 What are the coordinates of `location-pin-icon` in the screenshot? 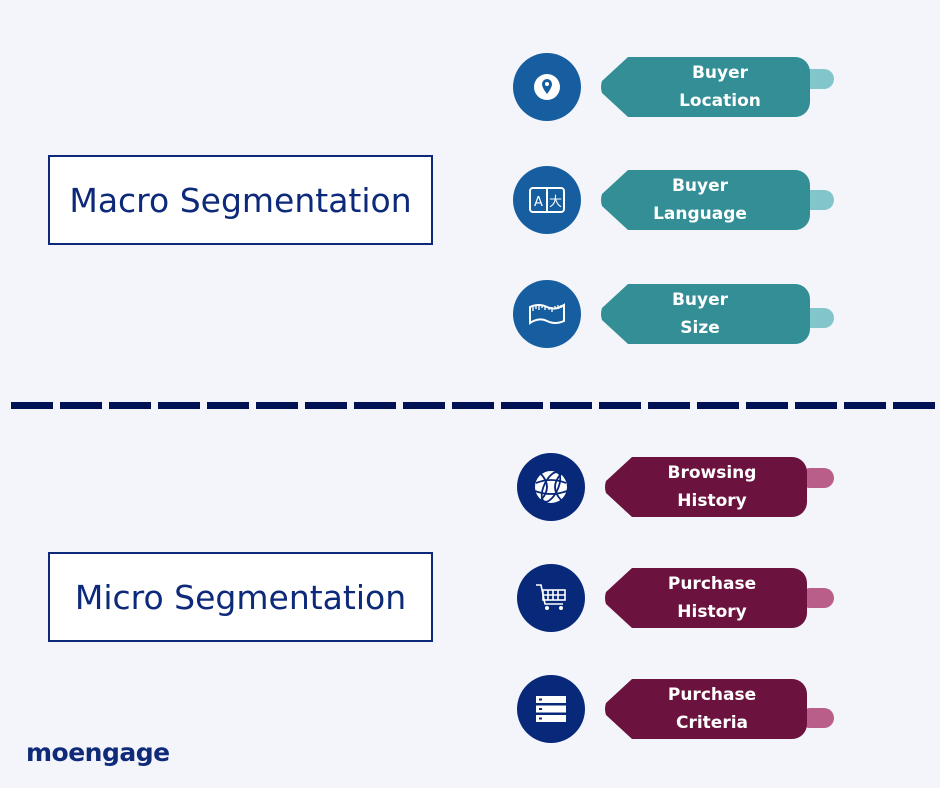 It's located at (547, 87).